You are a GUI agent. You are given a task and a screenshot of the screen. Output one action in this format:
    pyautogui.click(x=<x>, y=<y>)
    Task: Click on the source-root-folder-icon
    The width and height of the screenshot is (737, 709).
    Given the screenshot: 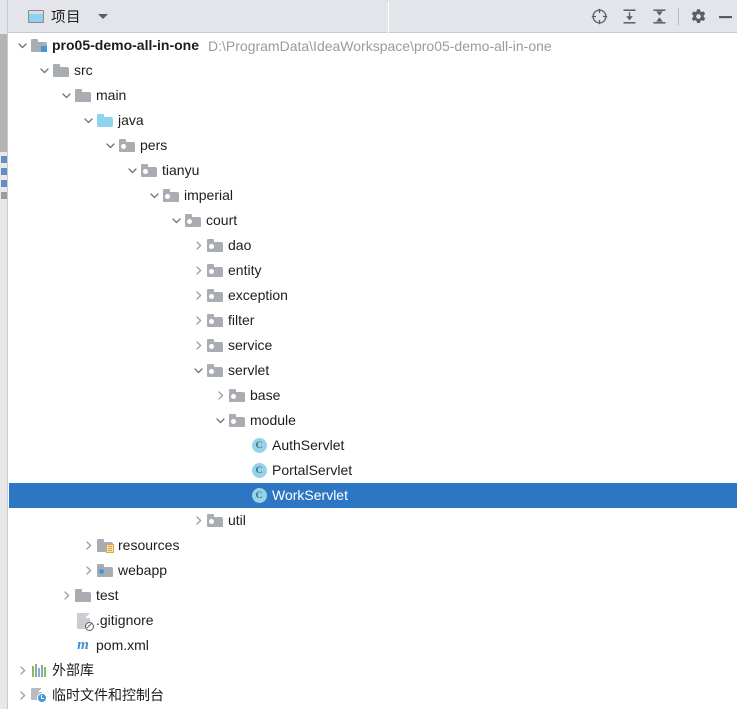 What is the action you would take?
    pyautogui.click(x=105, y=120)
    